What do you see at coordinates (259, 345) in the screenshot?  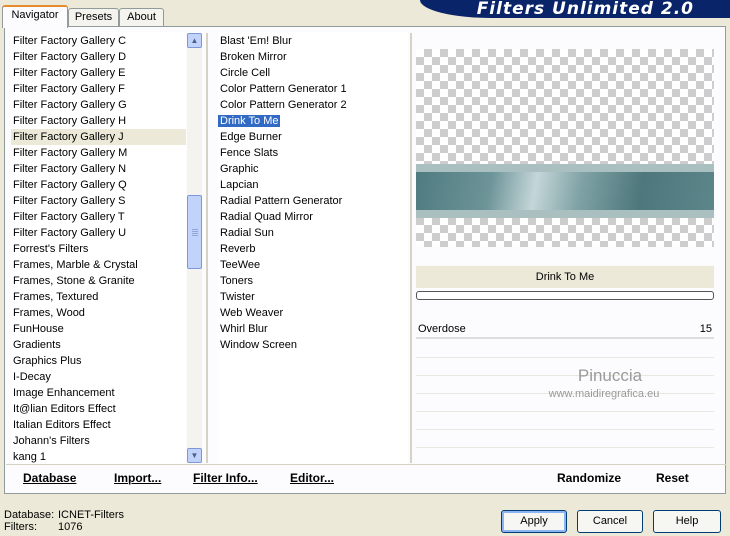 I see `list-item-label: Window Screen` at bounding box center [259, 345].